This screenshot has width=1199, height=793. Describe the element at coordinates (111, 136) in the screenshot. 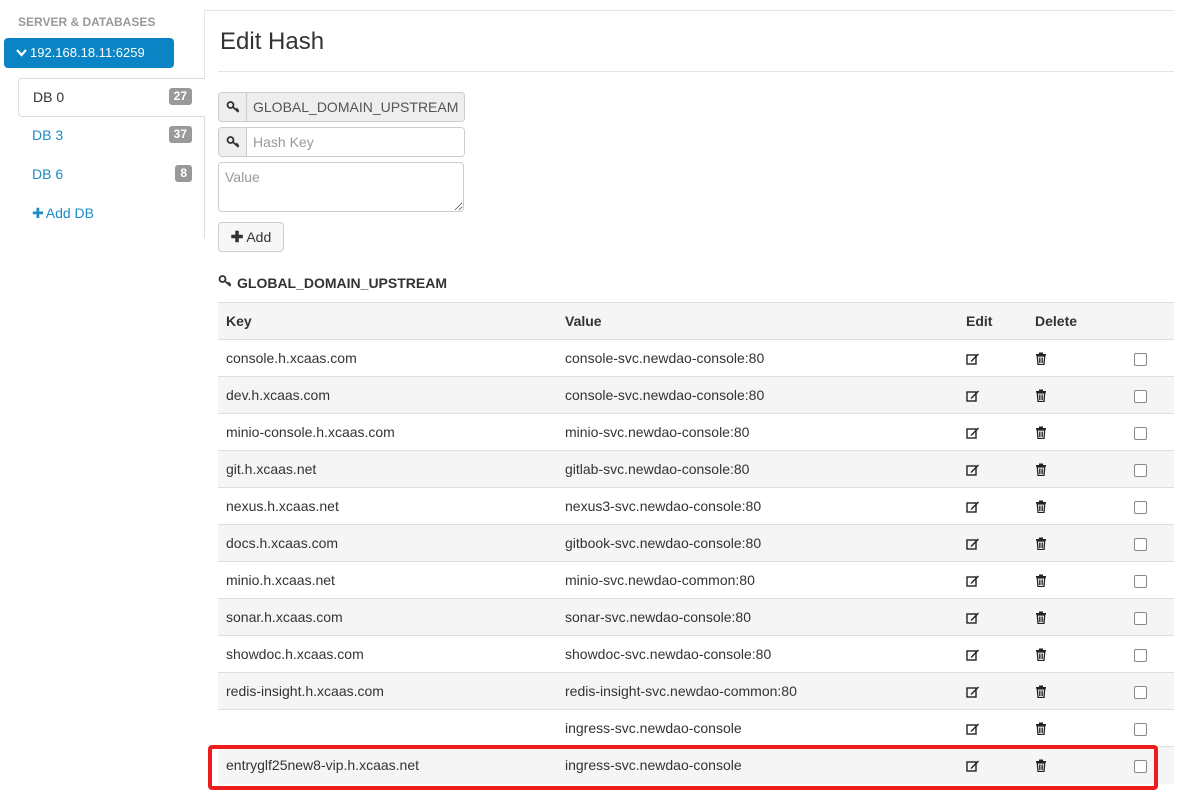

I see `sidebar-item-db-3: DB 3 37` at that location.